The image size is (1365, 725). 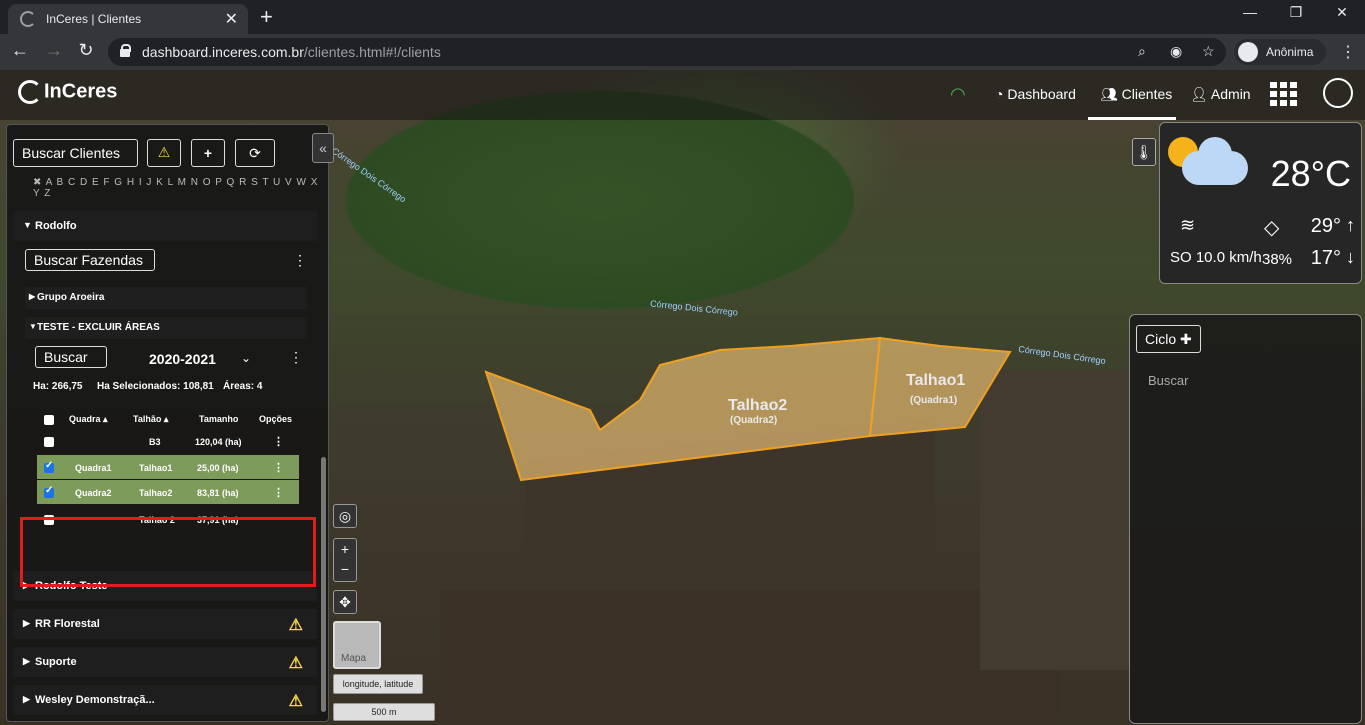 I want to click on users-icon: 👥︎, so click(x=1109, y=94).